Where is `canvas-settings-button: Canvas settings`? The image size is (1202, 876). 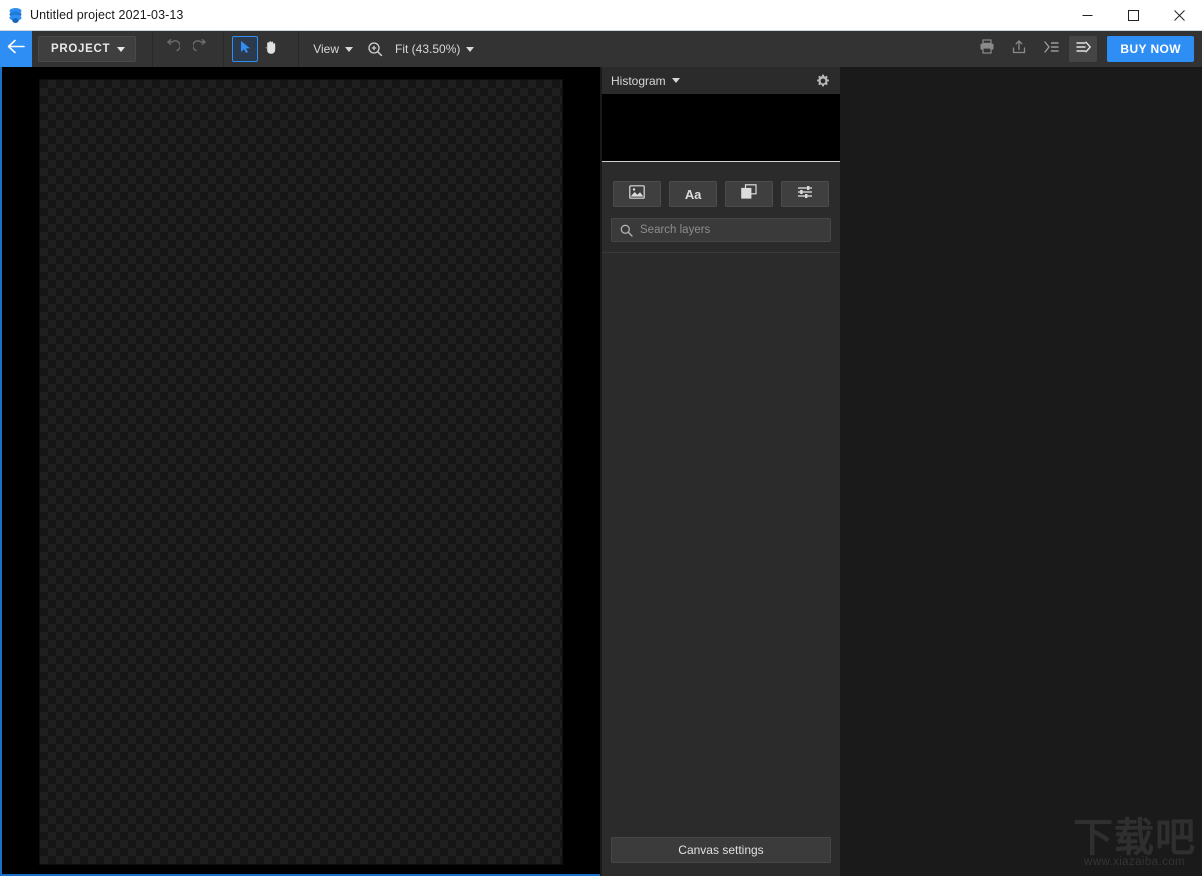
canvas-settings-button: Canvas settings is located at coordinates (721, 850).